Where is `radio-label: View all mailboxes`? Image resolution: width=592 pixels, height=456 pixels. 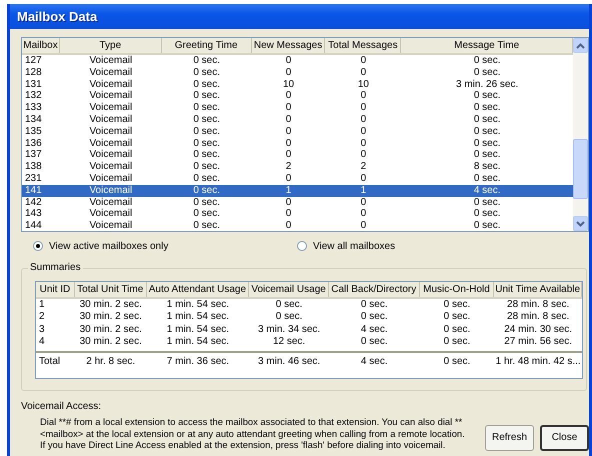 radio-label: View all mailboxes is located at coordinates (354, 246).